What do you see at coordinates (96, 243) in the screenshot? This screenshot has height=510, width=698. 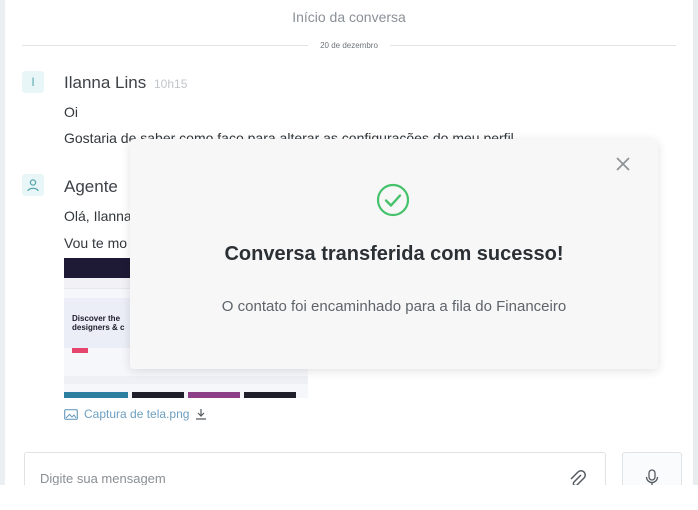 I see `message-text: Vou te mo` at bounding box center [96, 243].